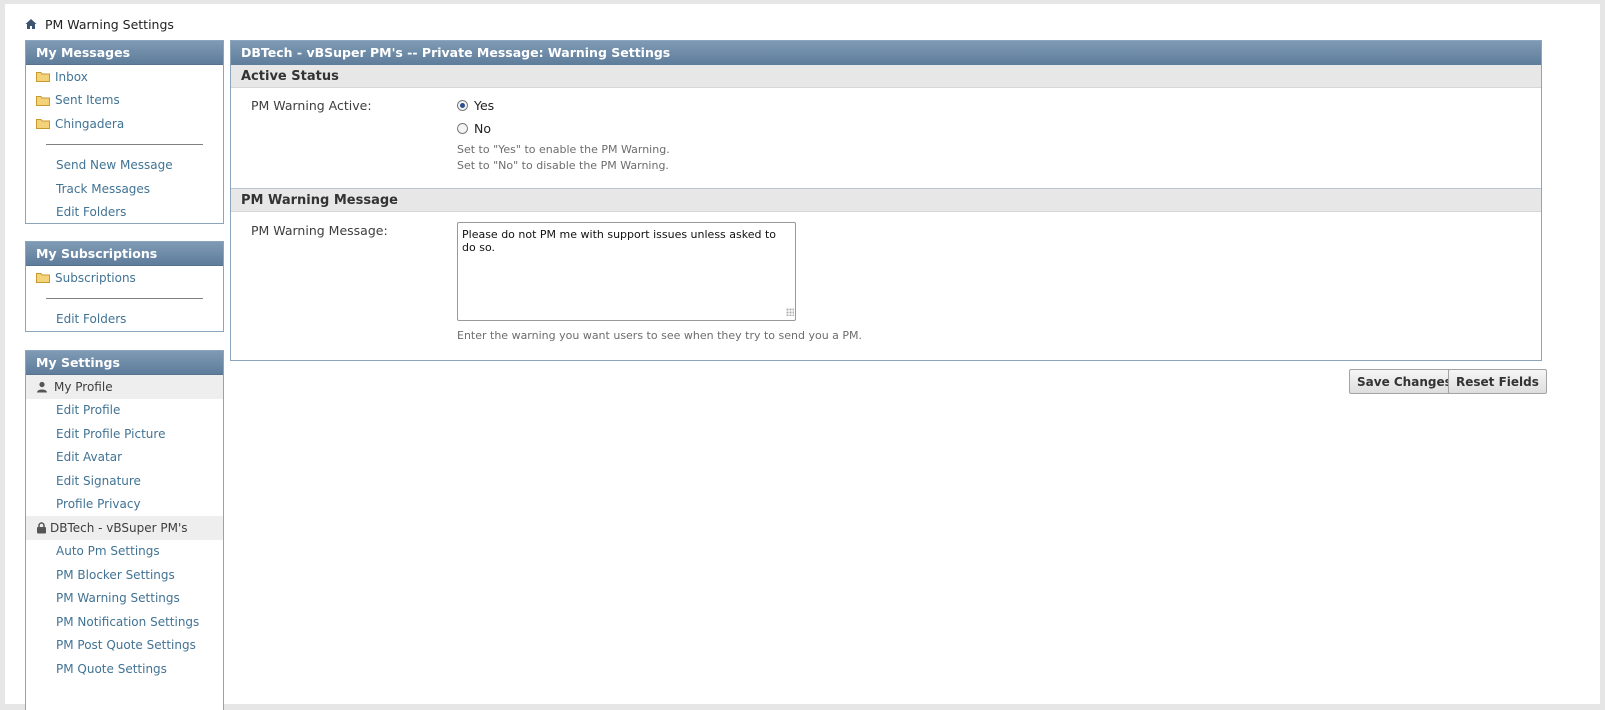 The width and height of the screenshot is (1605, 710). What do you see at coordinates (790, 312) in the screenshot?
I see `resize-grip-icon` at bounding box center [790, 312].